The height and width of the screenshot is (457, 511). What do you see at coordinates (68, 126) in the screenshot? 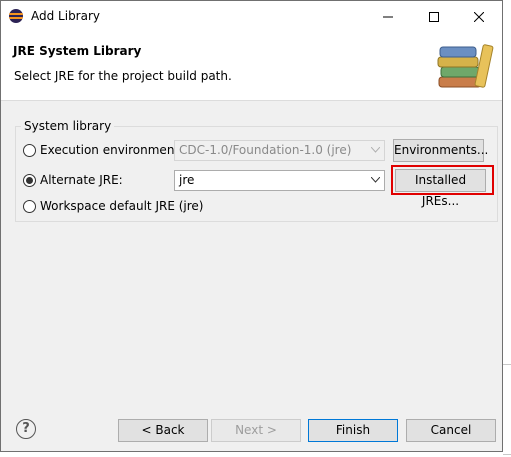
I see `group-label: System library` at bounding box center [68, 126].